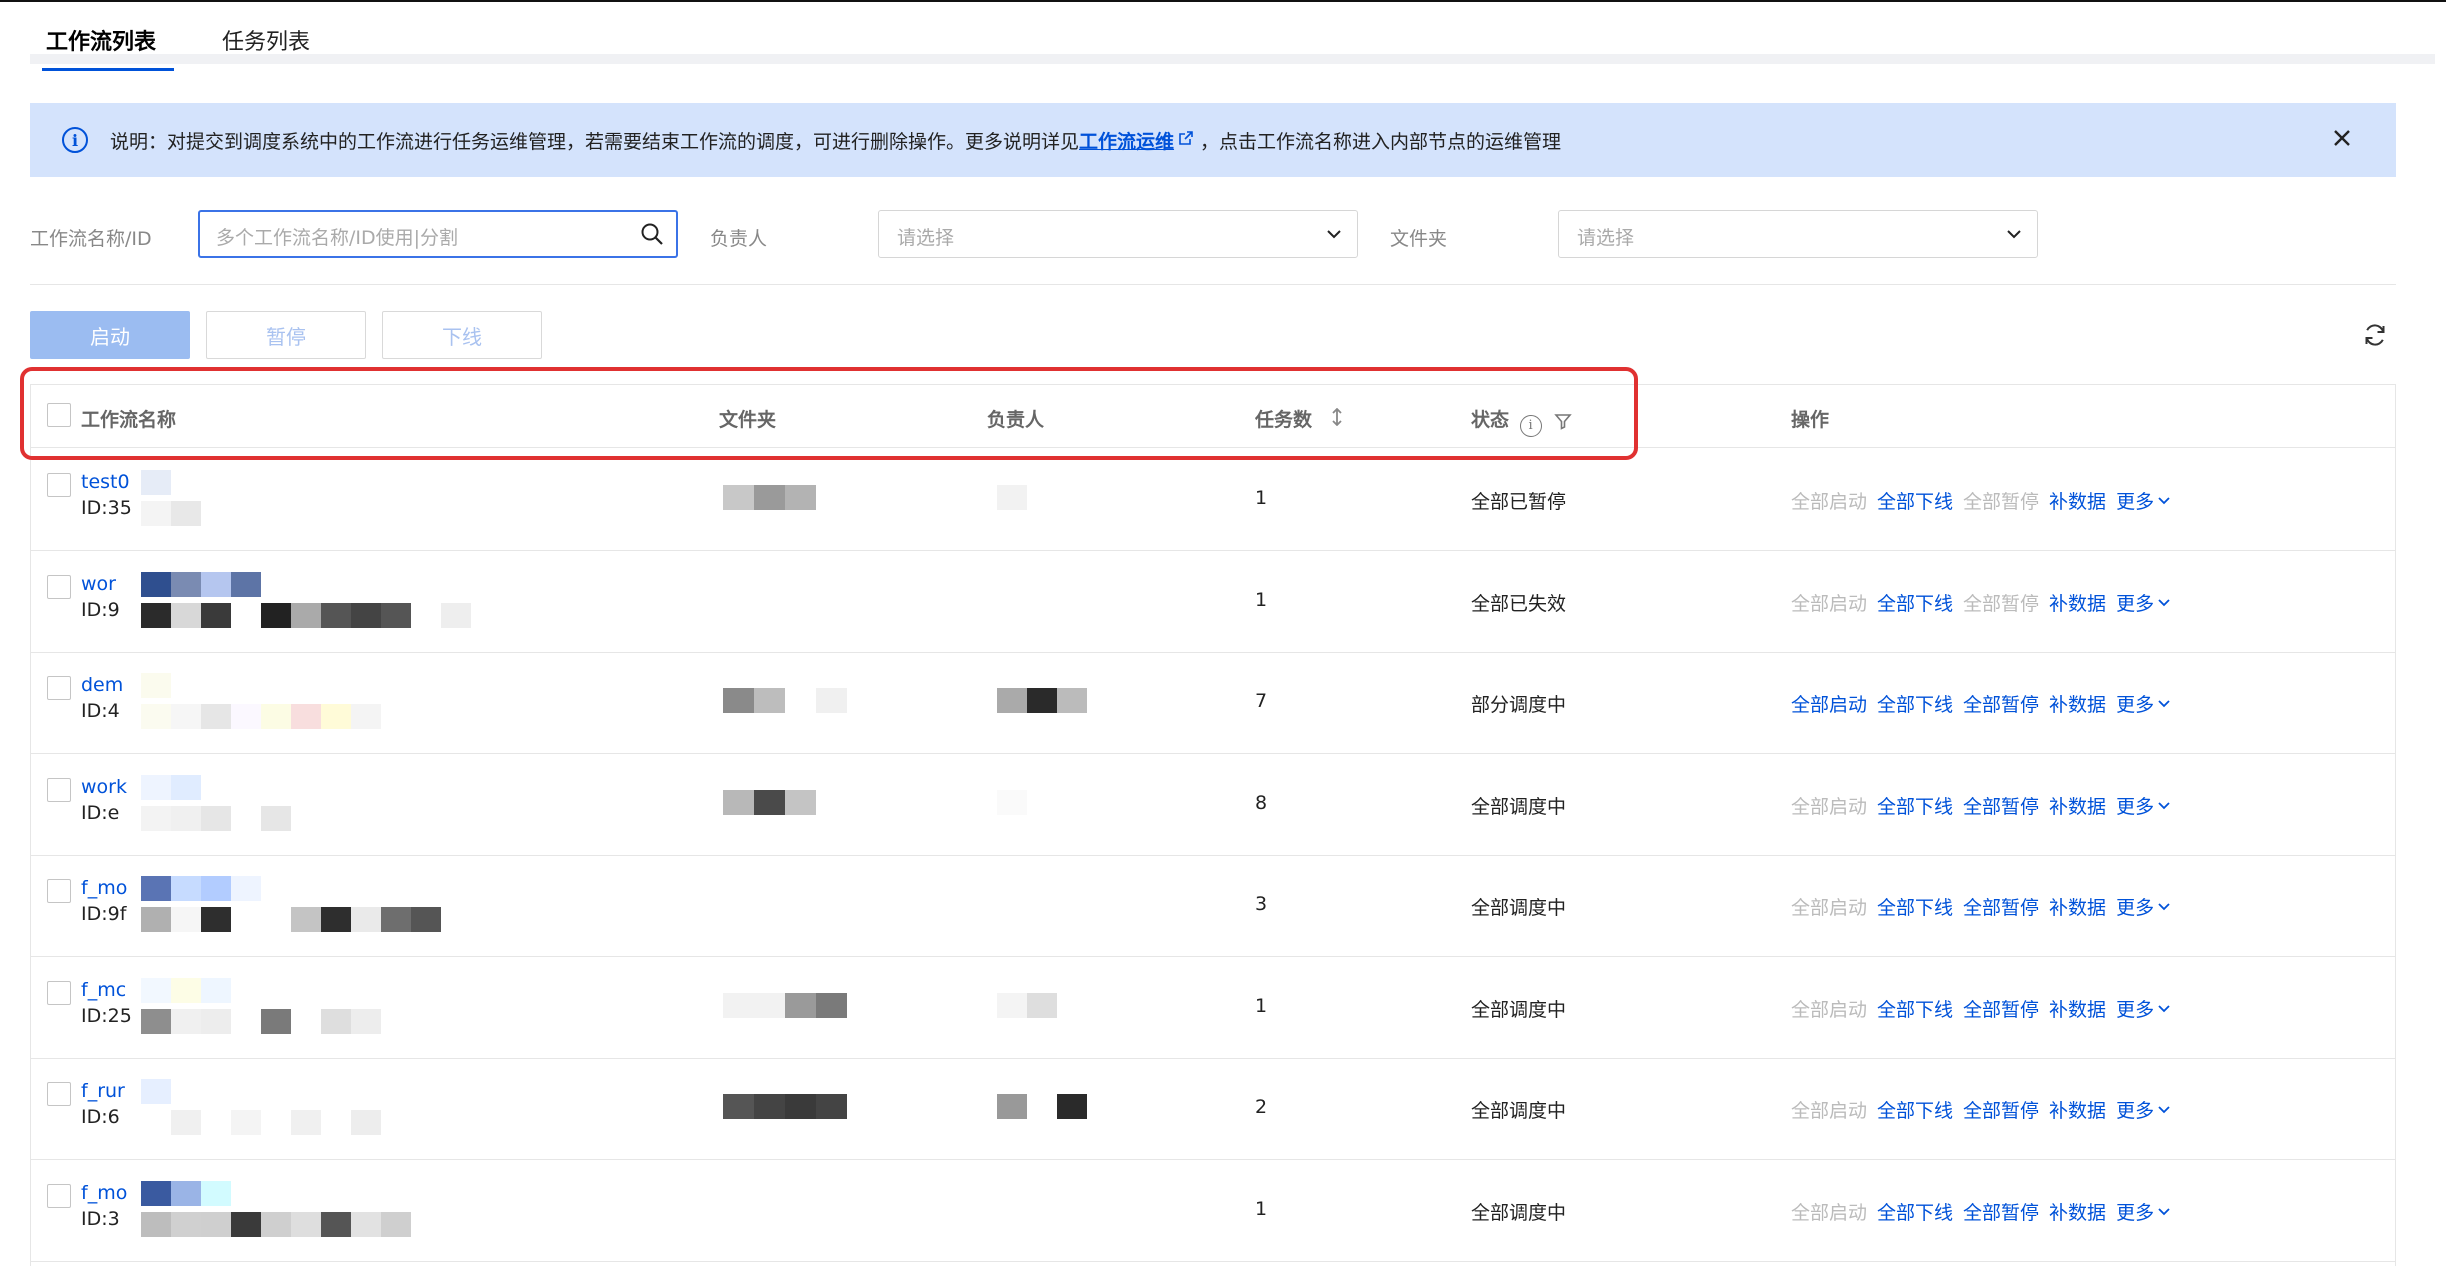 This screenshot has height=1266, width=2446. I want to click on task-count: 8, so click(1261, 802).